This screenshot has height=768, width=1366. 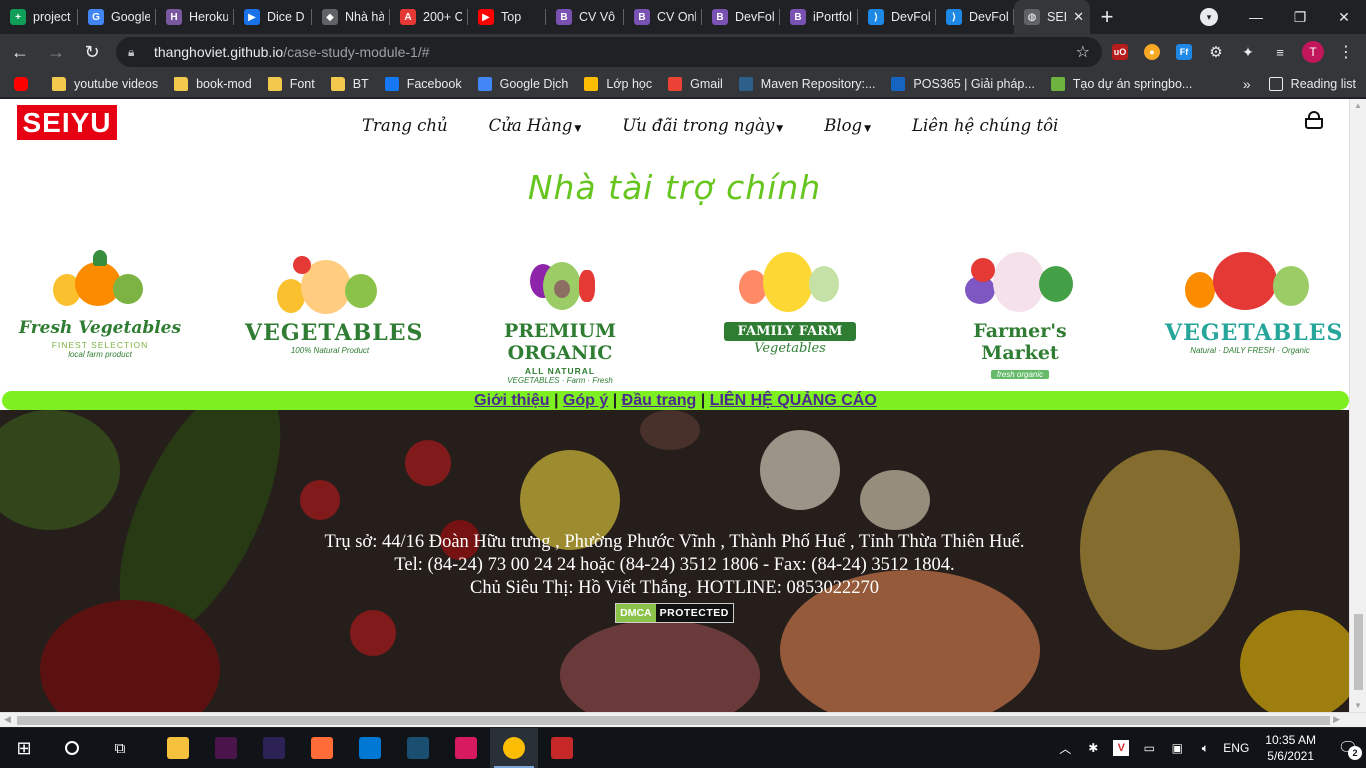 What do you see at coordinates (1358, 705) in the screenshot?
I see `scroll-down-arrow-icon: ▼` at bounding box center [1358, 705].